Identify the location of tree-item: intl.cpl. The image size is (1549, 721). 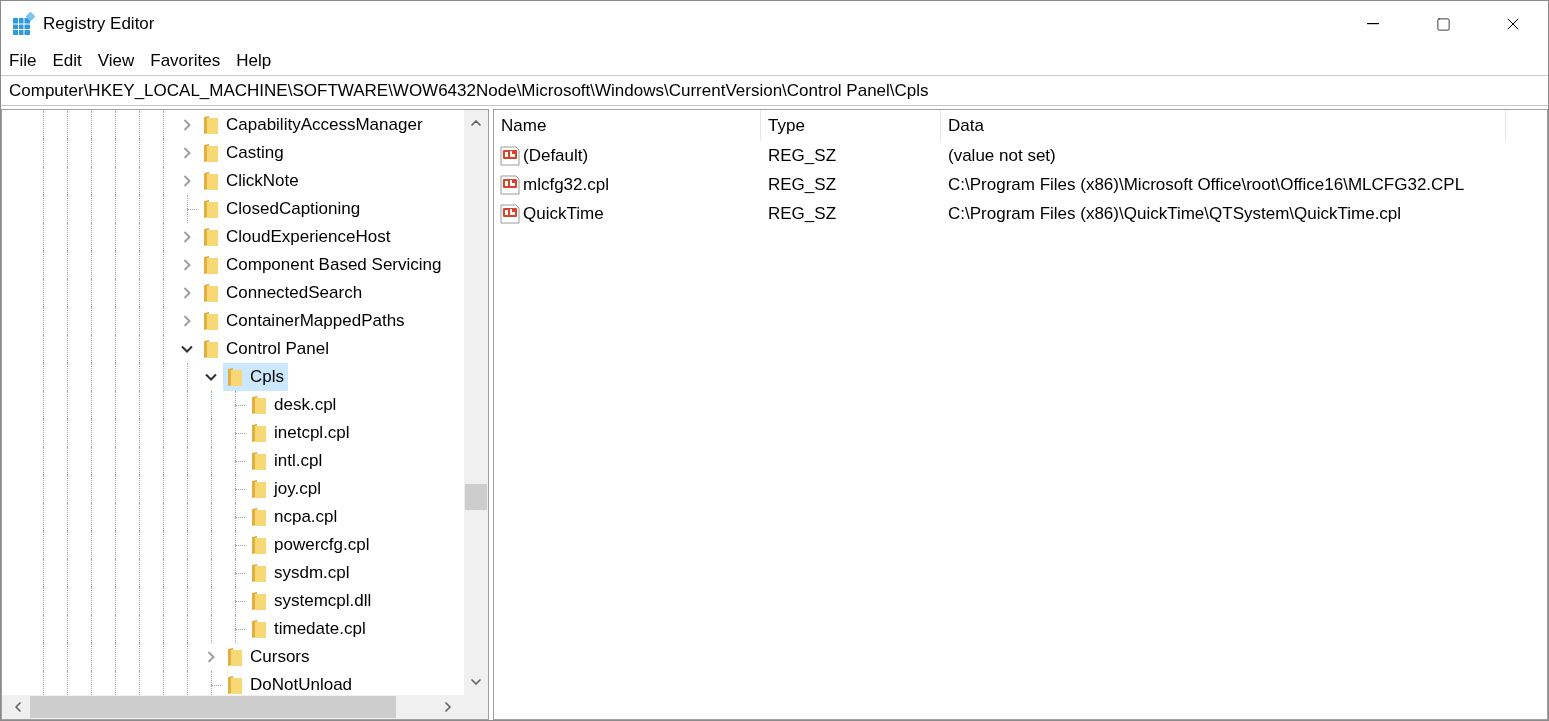
(287, 461).